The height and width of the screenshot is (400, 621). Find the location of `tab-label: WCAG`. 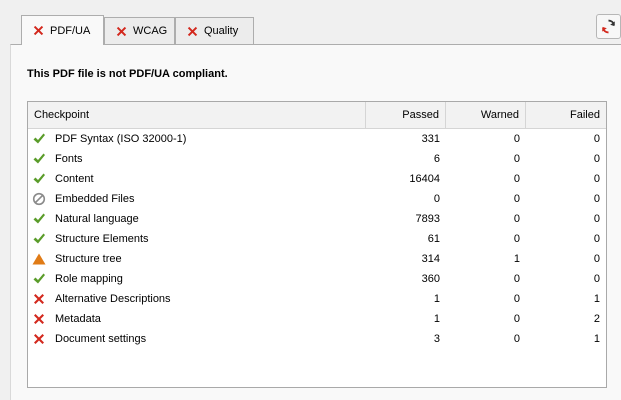

tab-label: WCAG is located at coordinates (150, 31).